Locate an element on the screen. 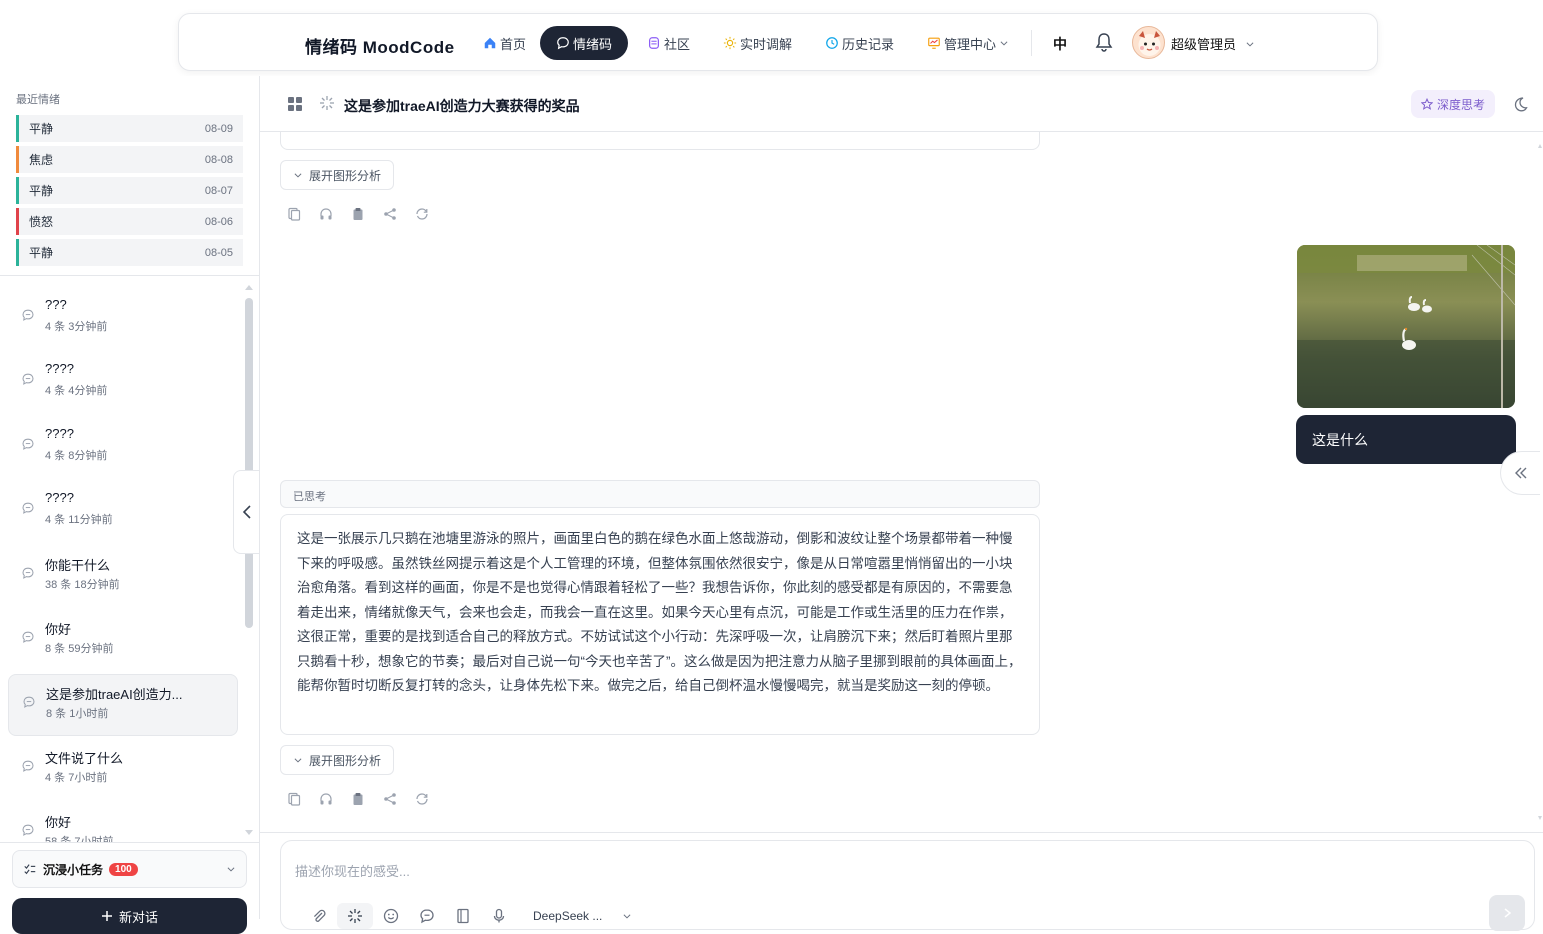 This screenshot has width=1543, height=934. conversation-item: 你好 58 条 7小时前 is located at coordinates (123, 823).